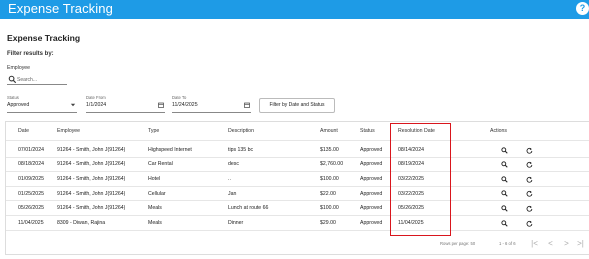  Describe the element at coordinates (328, 193) in the screenshot. I see `cell-amount: $22.00` at that location.